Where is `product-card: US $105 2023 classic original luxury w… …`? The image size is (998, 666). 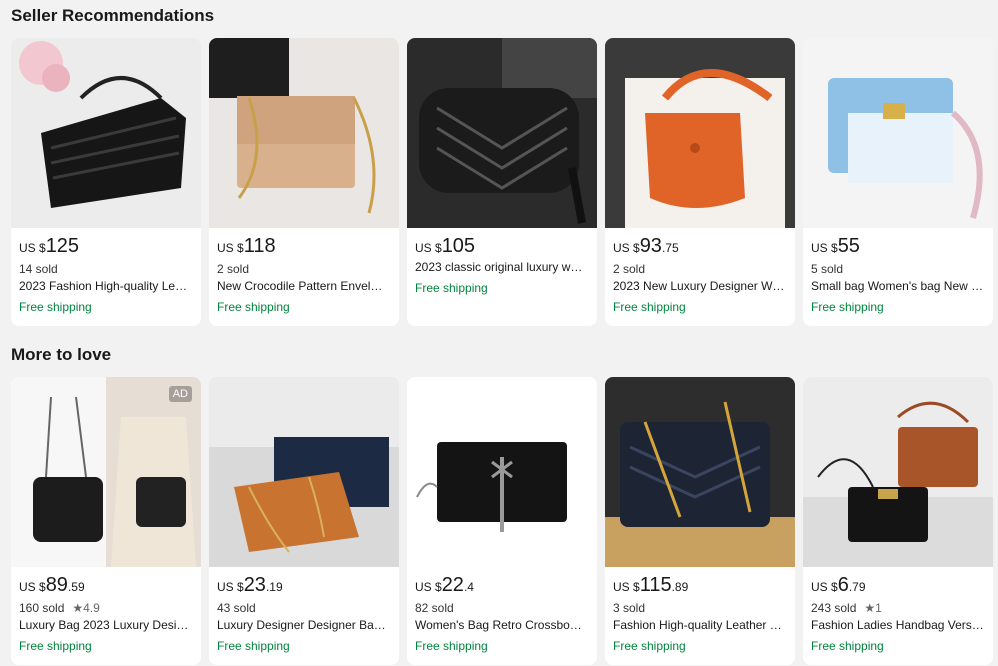
product-card: US $105 2023 classic original luxury w… … is located at coordinates (502, 182).